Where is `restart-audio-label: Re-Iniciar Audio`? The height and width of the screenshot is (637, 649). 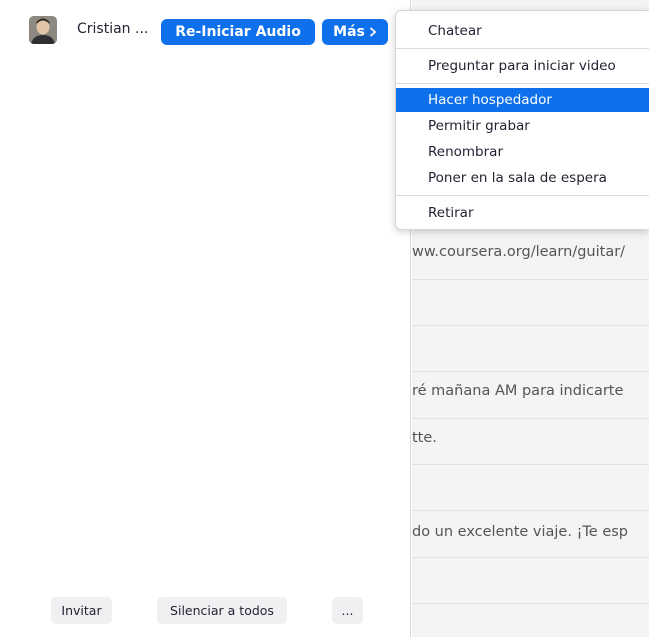
restart-audio-label: Re-Iniciar Audio is located at coordinates (238, 32).